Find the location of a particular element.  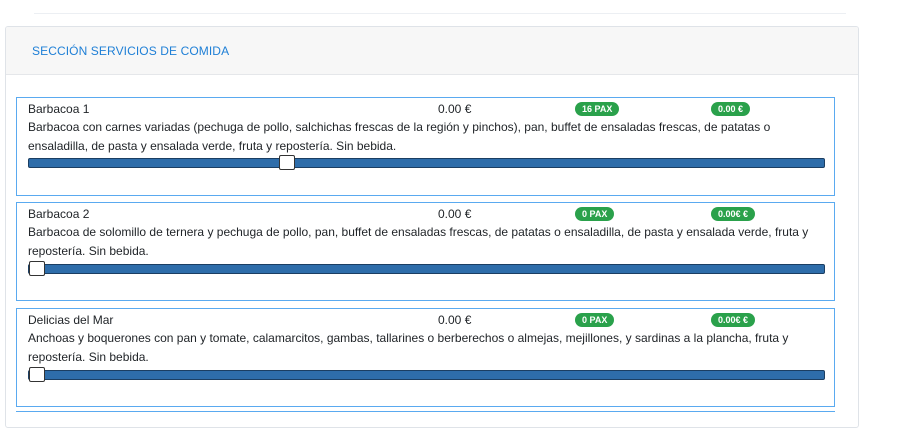

item-name: Barbacoa 1 is located at coordinates (59, 109).